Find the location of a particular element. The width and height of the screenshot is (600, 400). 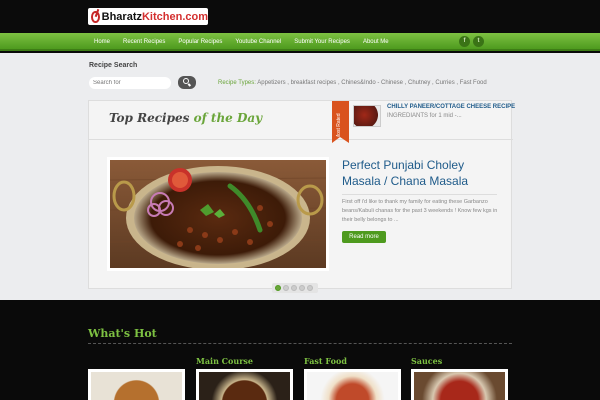

recipe-search-title: Recipe Search is located at coordinates (113, 65).